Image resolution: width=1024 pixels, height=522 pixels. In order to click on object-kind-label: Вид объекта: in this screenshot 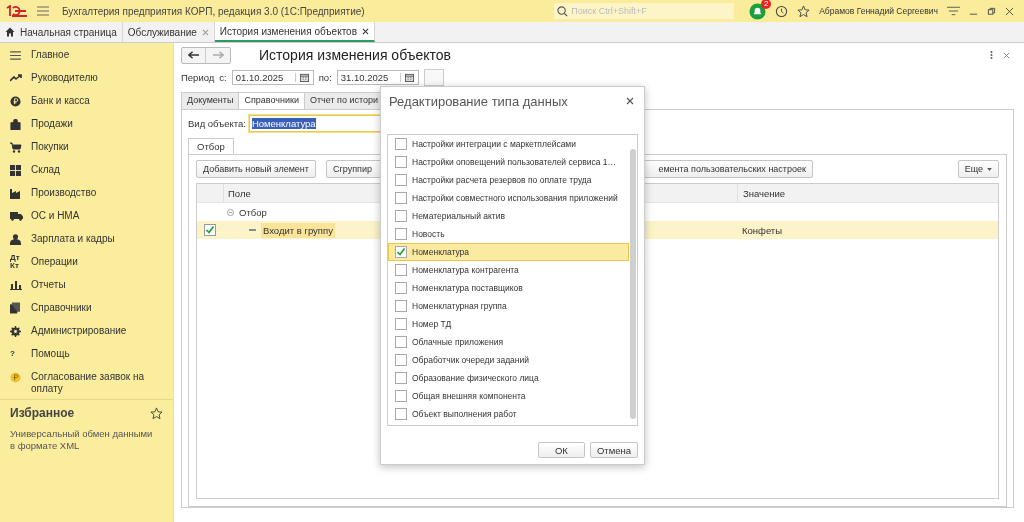, I will do `click(217, 123)`.